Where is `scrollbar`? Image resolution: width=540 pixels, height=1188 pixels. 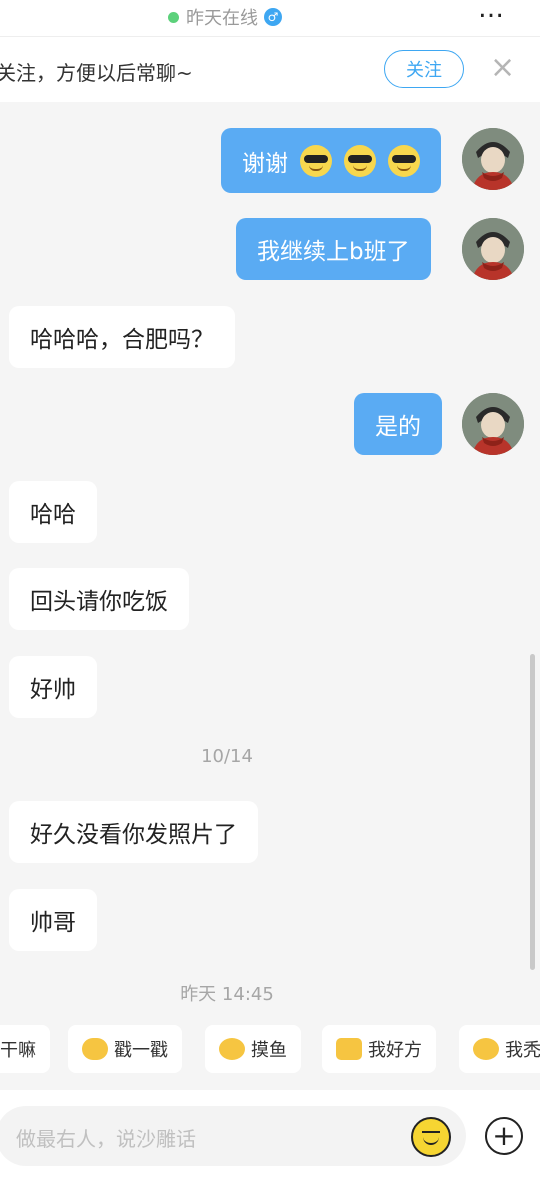 scrollbar is located at coordinates (532, 812).